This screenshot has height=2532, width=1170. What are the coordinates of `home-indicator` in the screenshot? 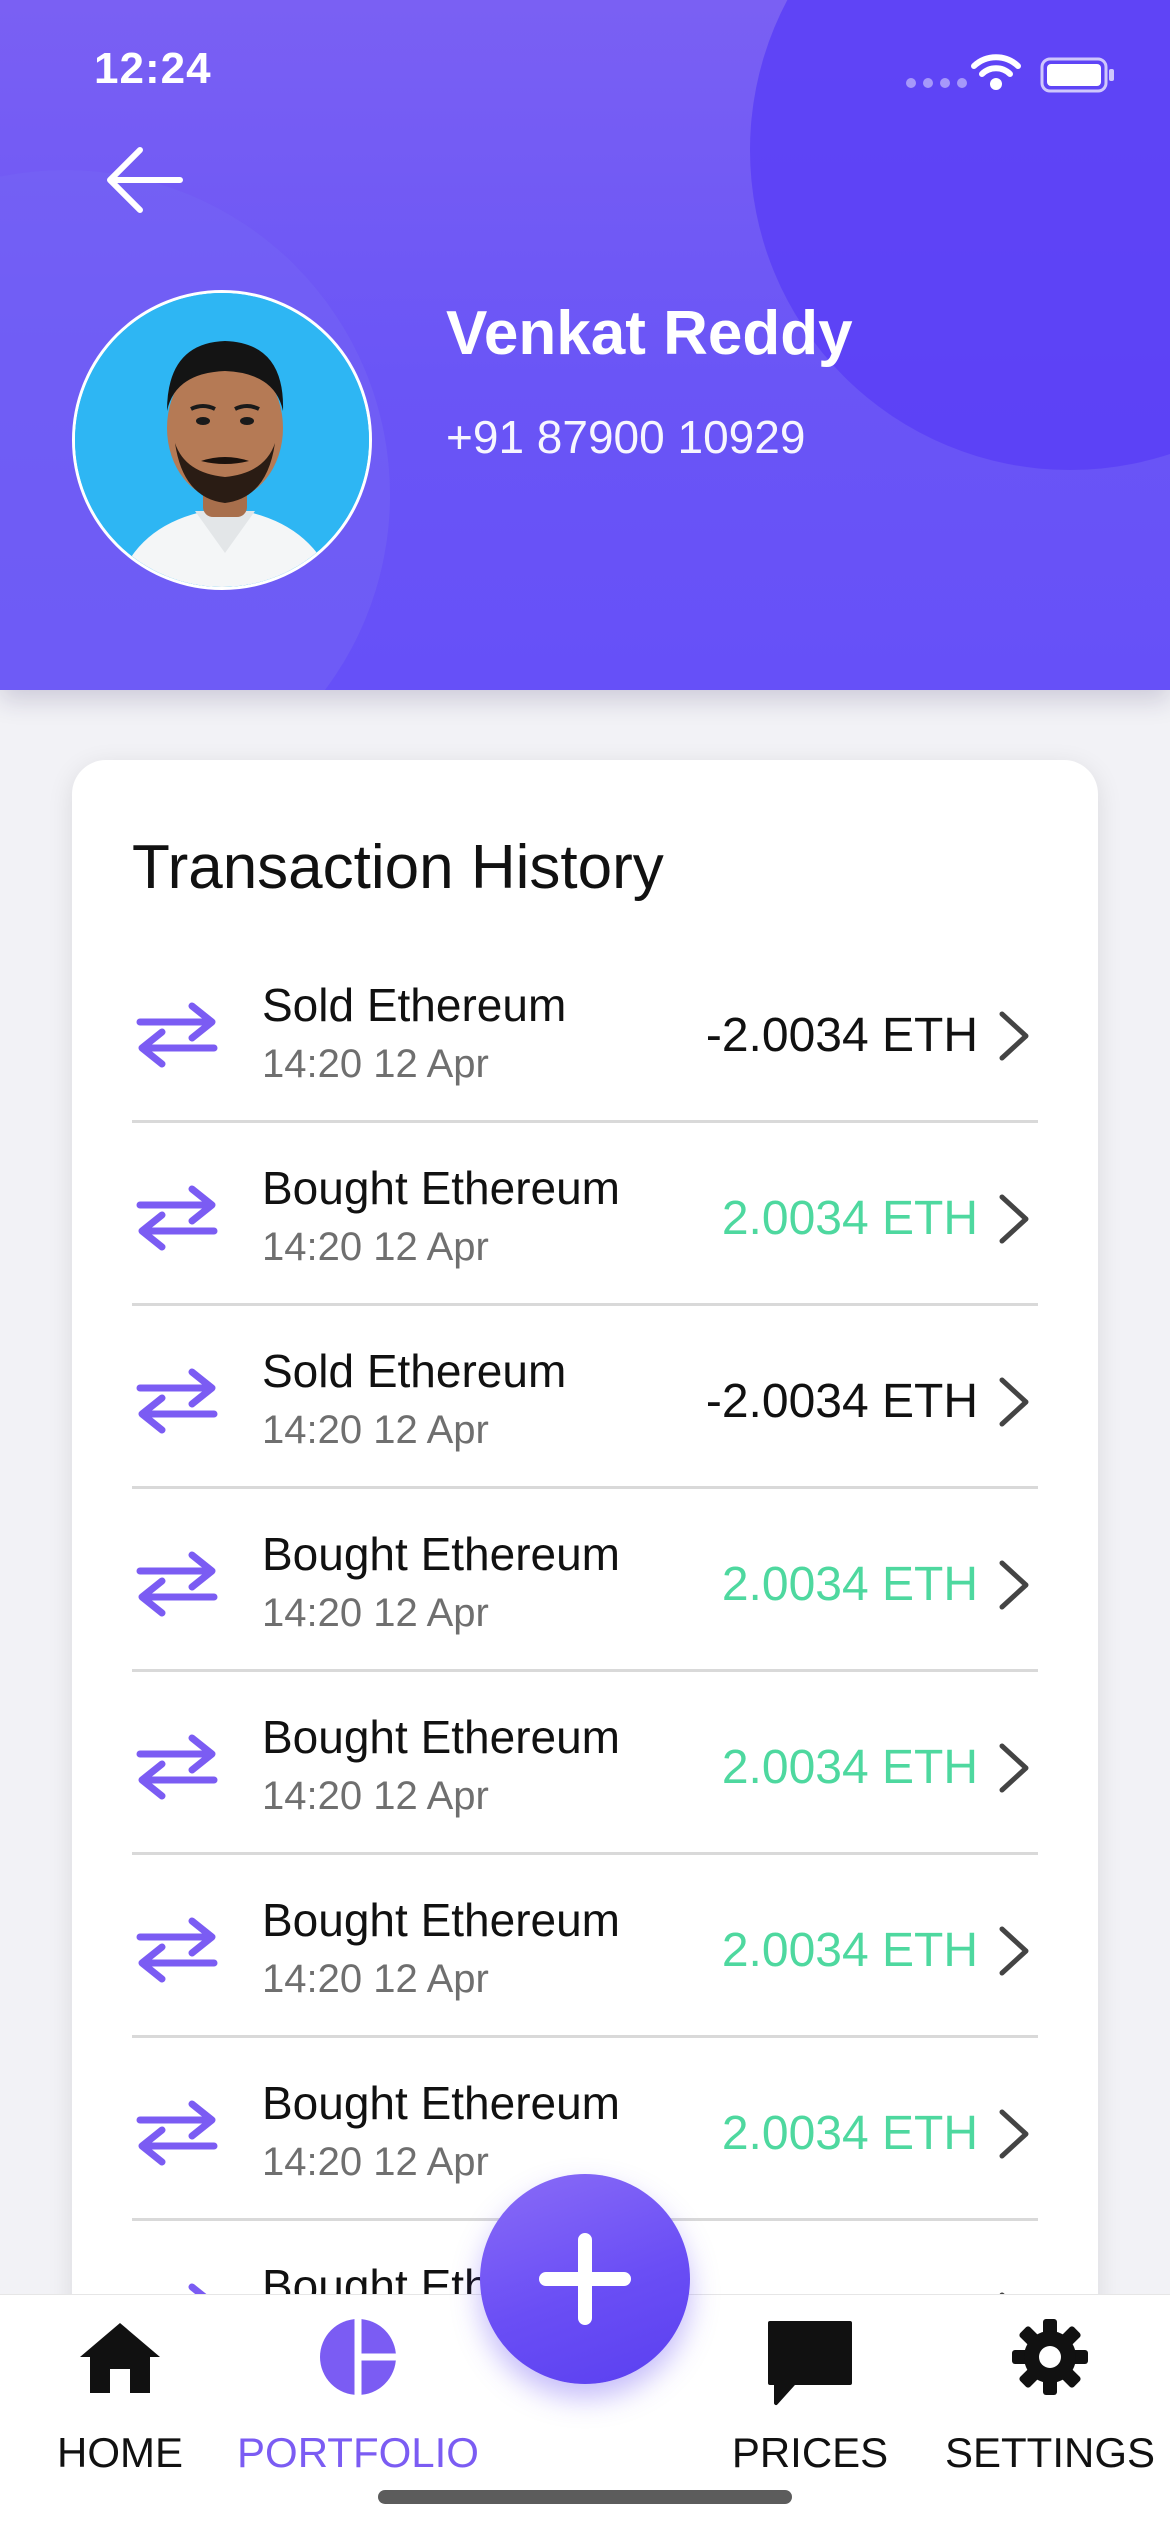 It's located at (585, 2497).